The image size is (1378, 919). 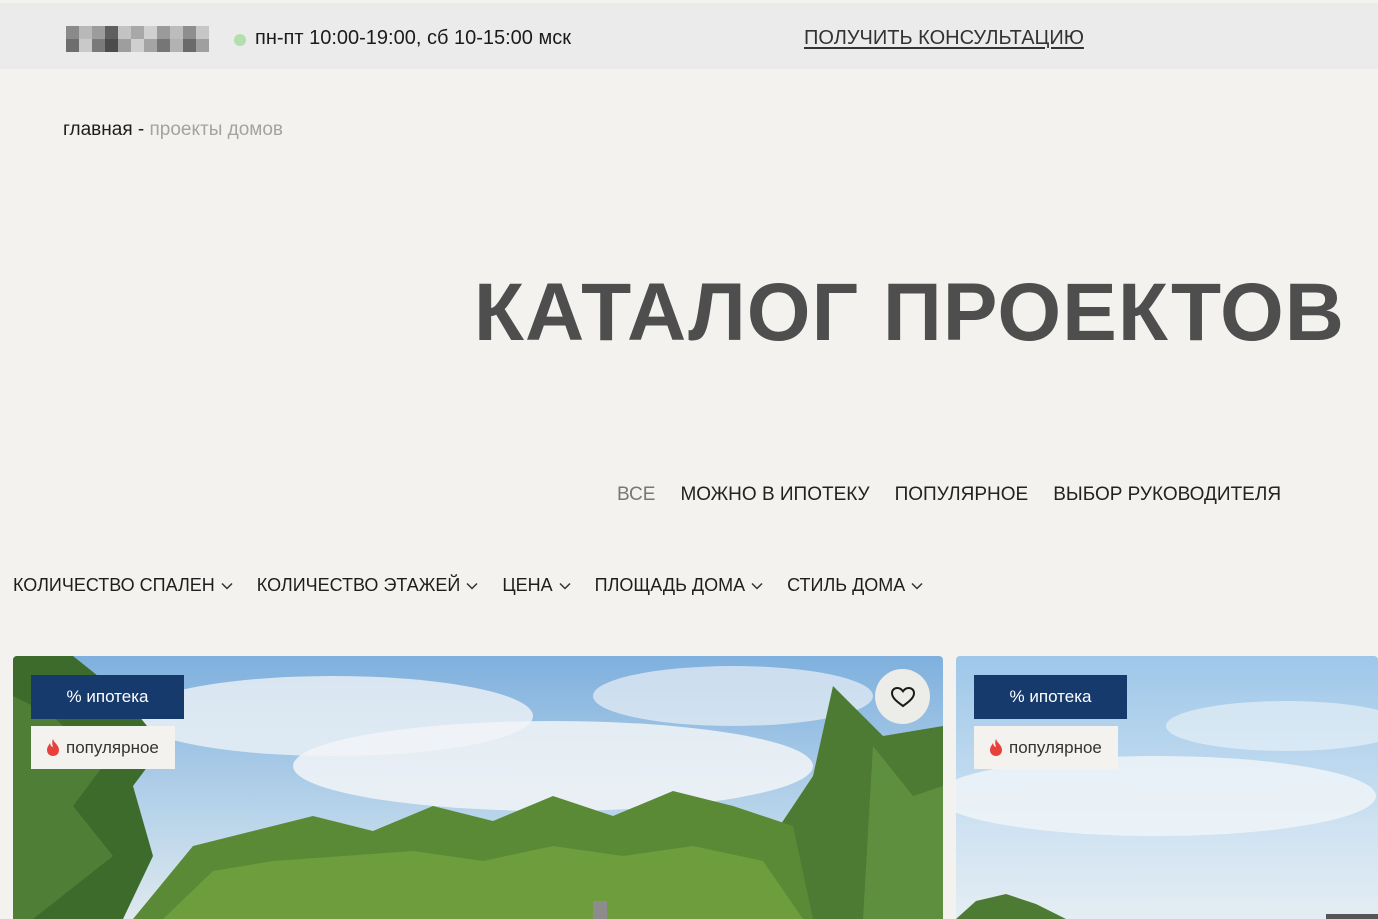 I want to click on tab-director-choice: ВЫБОР РУКОВОДИТЕЛЯ, so click(x=1167, y=495).